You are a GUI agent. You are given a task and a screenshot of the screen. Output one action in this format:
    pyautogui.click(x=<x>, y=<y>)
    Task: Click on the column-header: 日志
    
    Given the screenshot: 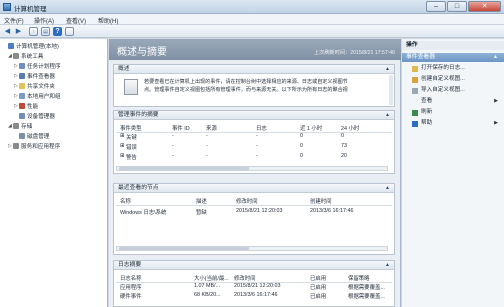 What is the action you would take?
    pyautogui.click(x=261, y=128)
    